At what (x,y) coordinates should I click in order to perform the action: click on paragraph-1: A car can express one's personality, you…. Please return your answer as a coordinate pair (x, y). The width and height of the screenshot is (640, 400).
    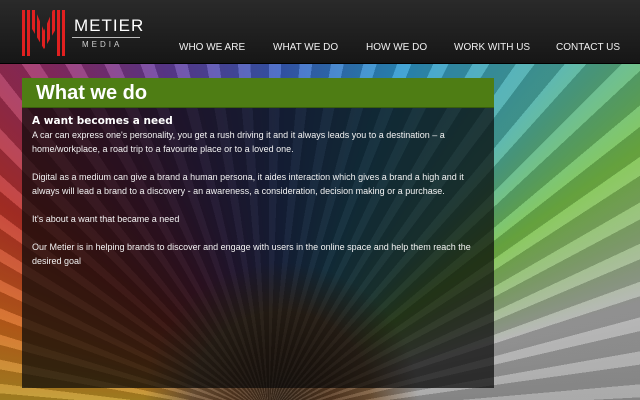
    Looking at the image, I should click on (238, 142).